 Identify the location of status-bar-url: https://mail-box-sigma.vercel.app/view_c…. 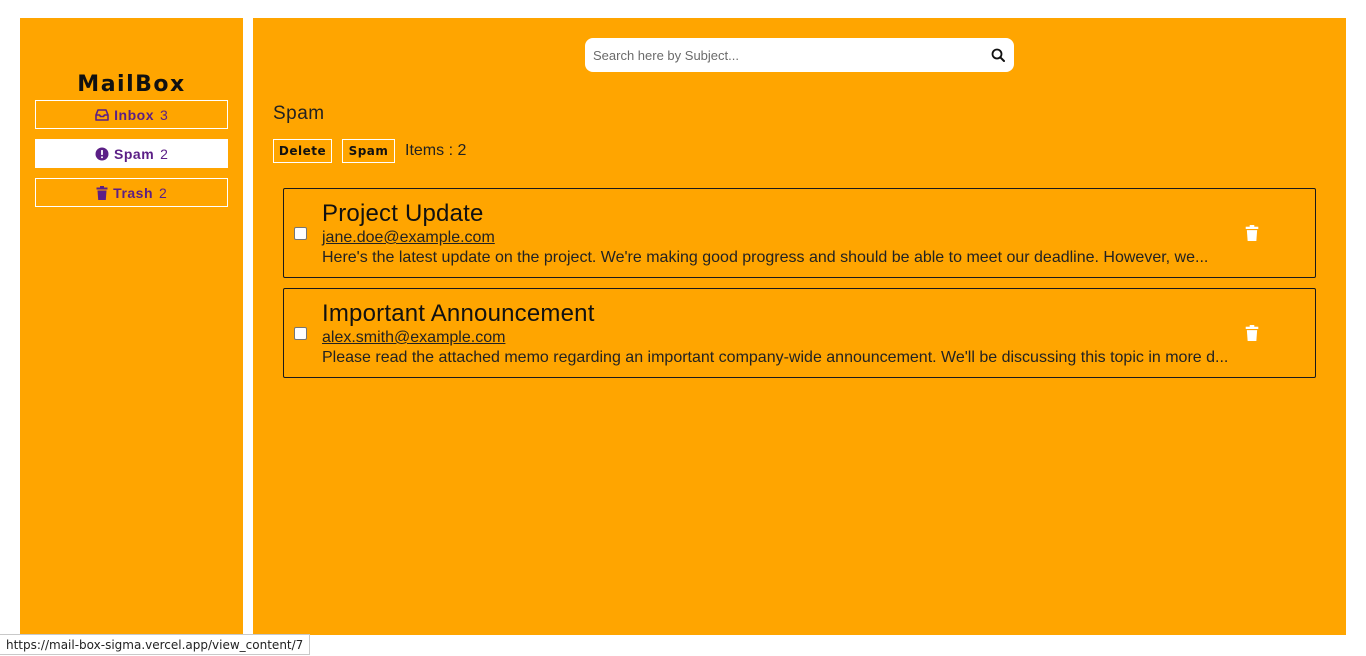
(155, 644).